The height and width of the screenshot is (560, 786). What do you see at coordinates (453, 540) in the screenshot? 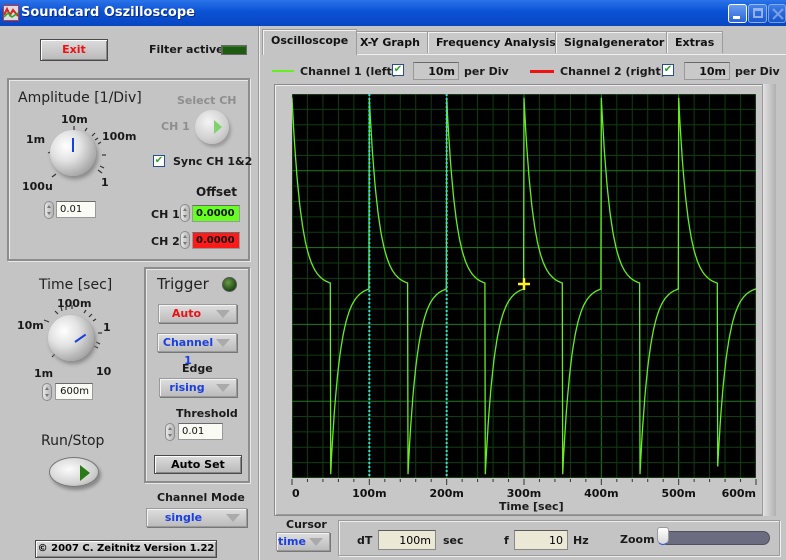
I see `dt-unit: sec` at bounding box center [453, 540].